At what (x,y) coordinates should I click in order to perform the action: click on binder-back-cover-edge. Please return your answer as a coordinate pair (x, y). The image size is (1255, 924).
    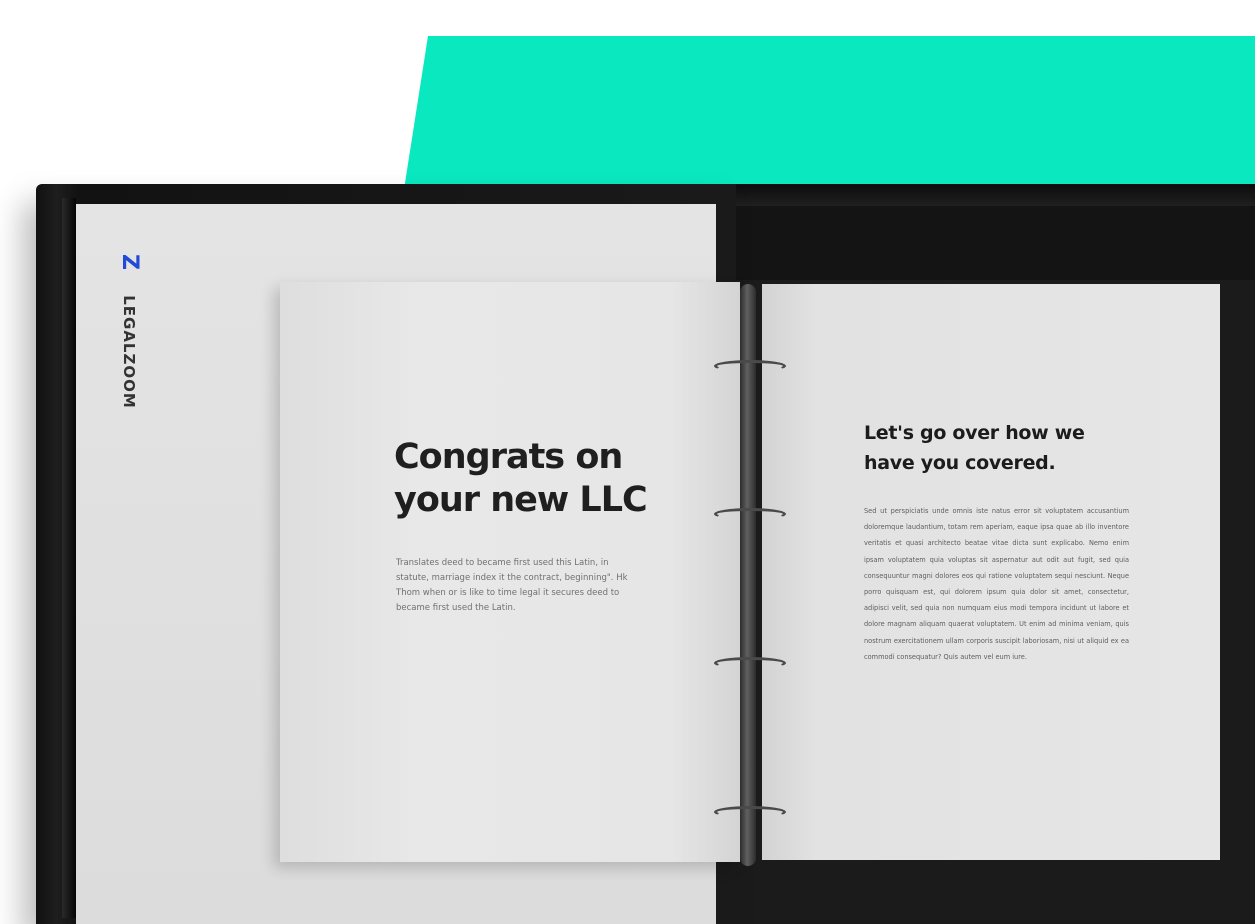
    Looking at the image, I should click on (983, 195).